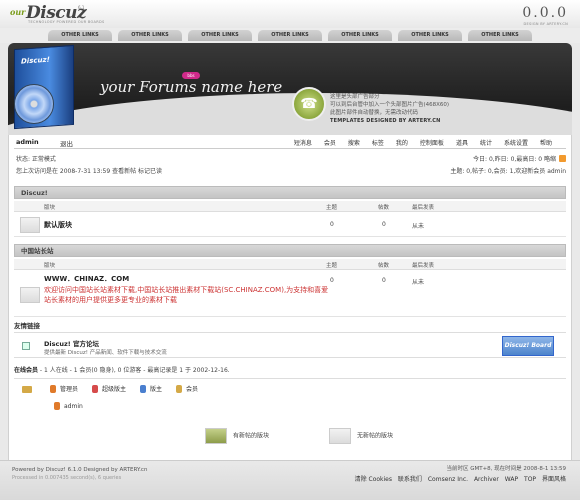 This screenshot has width=580, height=500. Describe the element at coordinates (50, 266) in the screenshot. I see `col-forum: 版块` at that location.